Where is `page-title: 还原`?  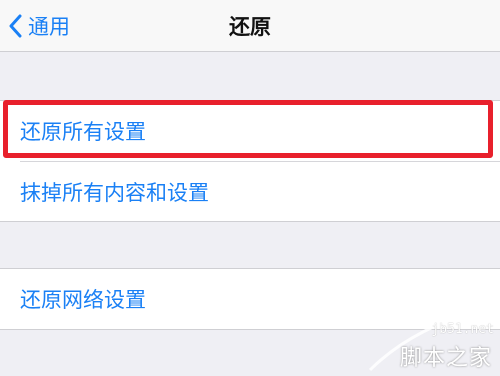 page-title: 还原 is located at coordinates (250, 27).